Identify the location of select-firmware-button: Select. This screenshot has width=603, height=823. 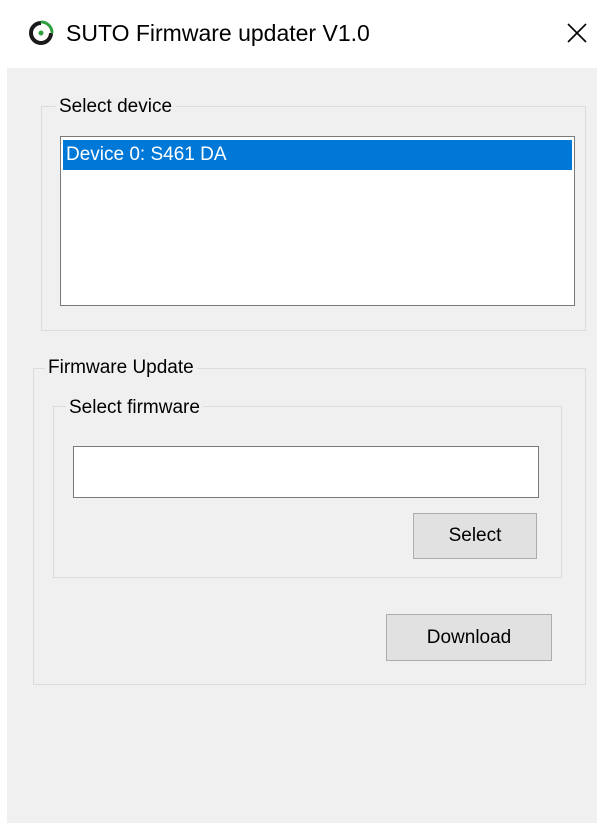
(475, 536).